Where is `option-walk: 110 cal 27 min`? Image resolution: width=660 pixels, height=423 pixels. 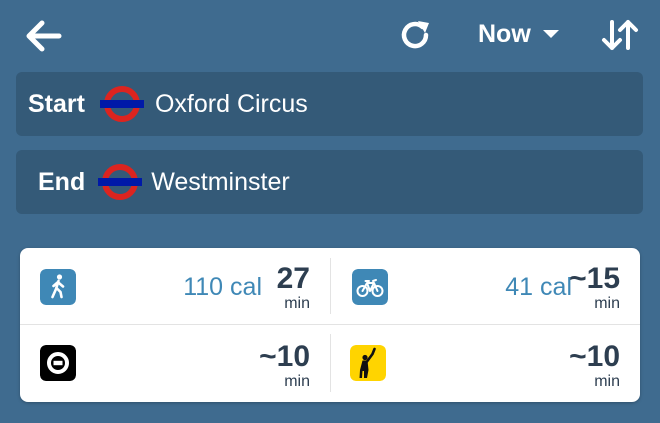
option-walk: 110 cal 27 min is located at coordinates (175, 286).